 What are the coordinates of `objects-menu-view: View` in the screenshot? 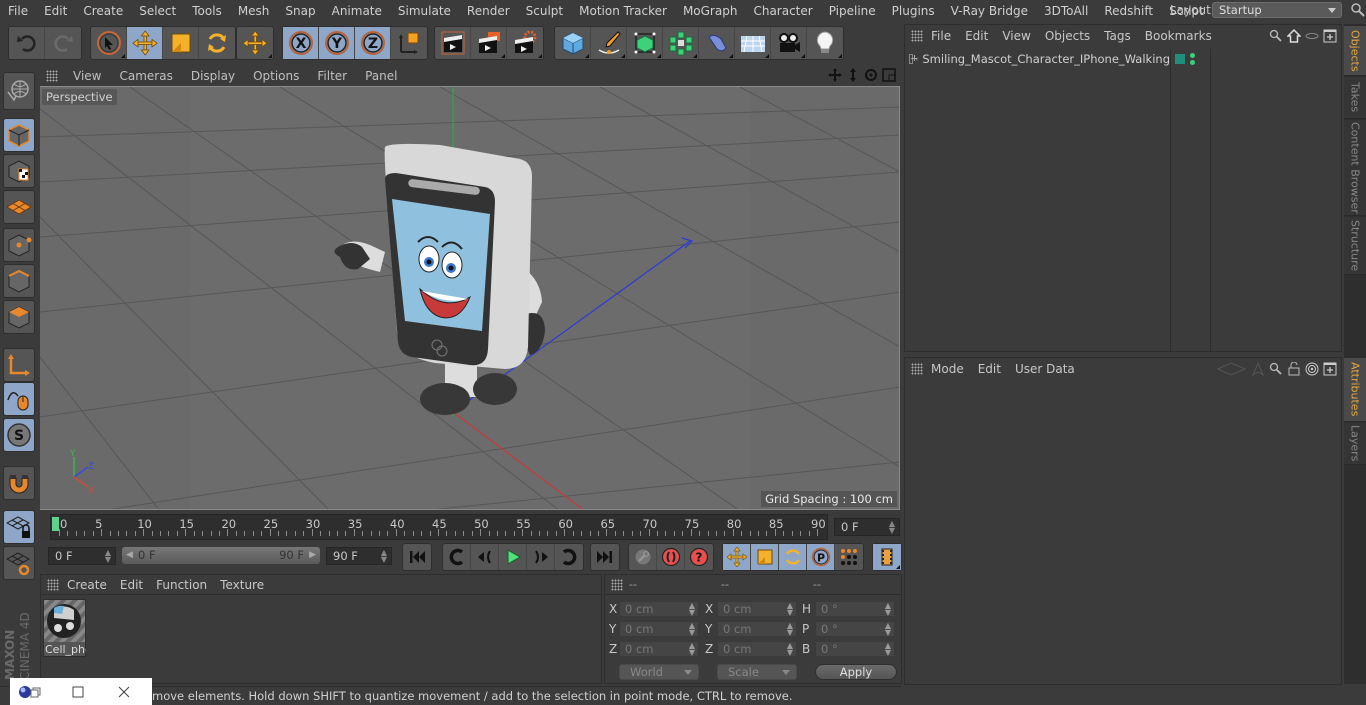 It's located at (1020, 36).